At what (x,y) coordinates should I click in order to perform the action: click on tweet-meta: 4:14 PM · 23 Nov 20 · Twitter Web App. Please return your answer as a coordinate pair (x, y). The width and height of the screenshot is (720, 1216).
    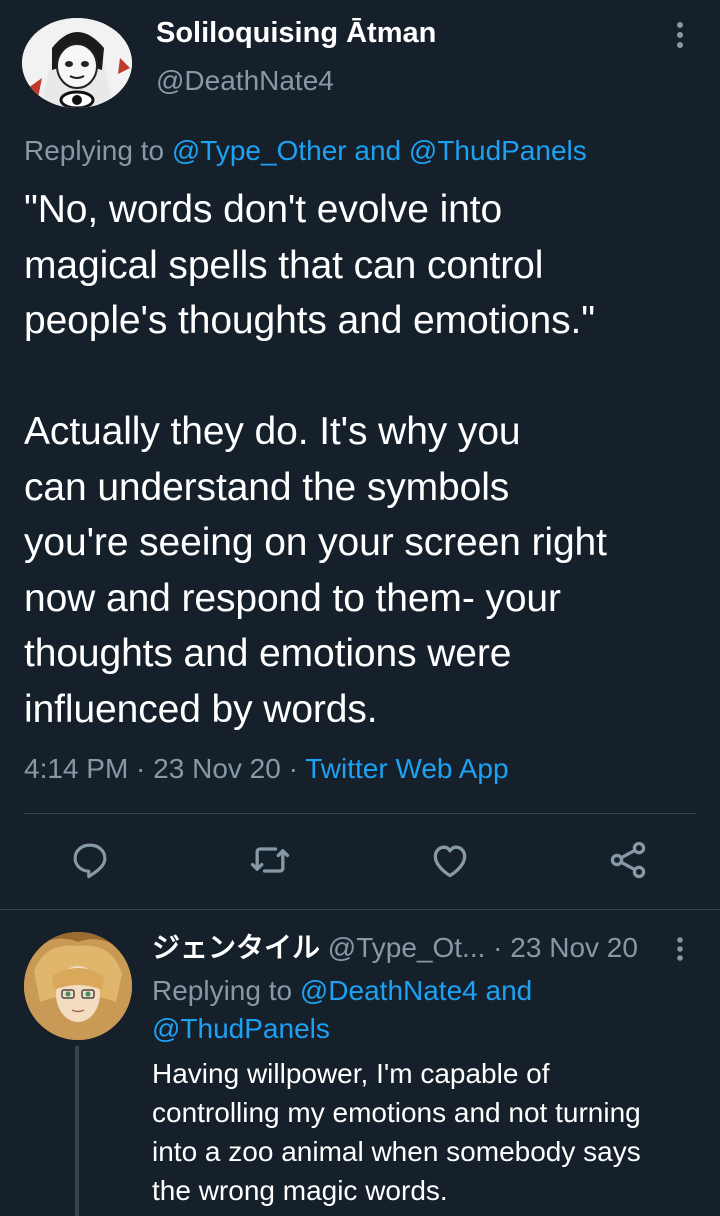
    Looking at the image, I should click on (266, 769).